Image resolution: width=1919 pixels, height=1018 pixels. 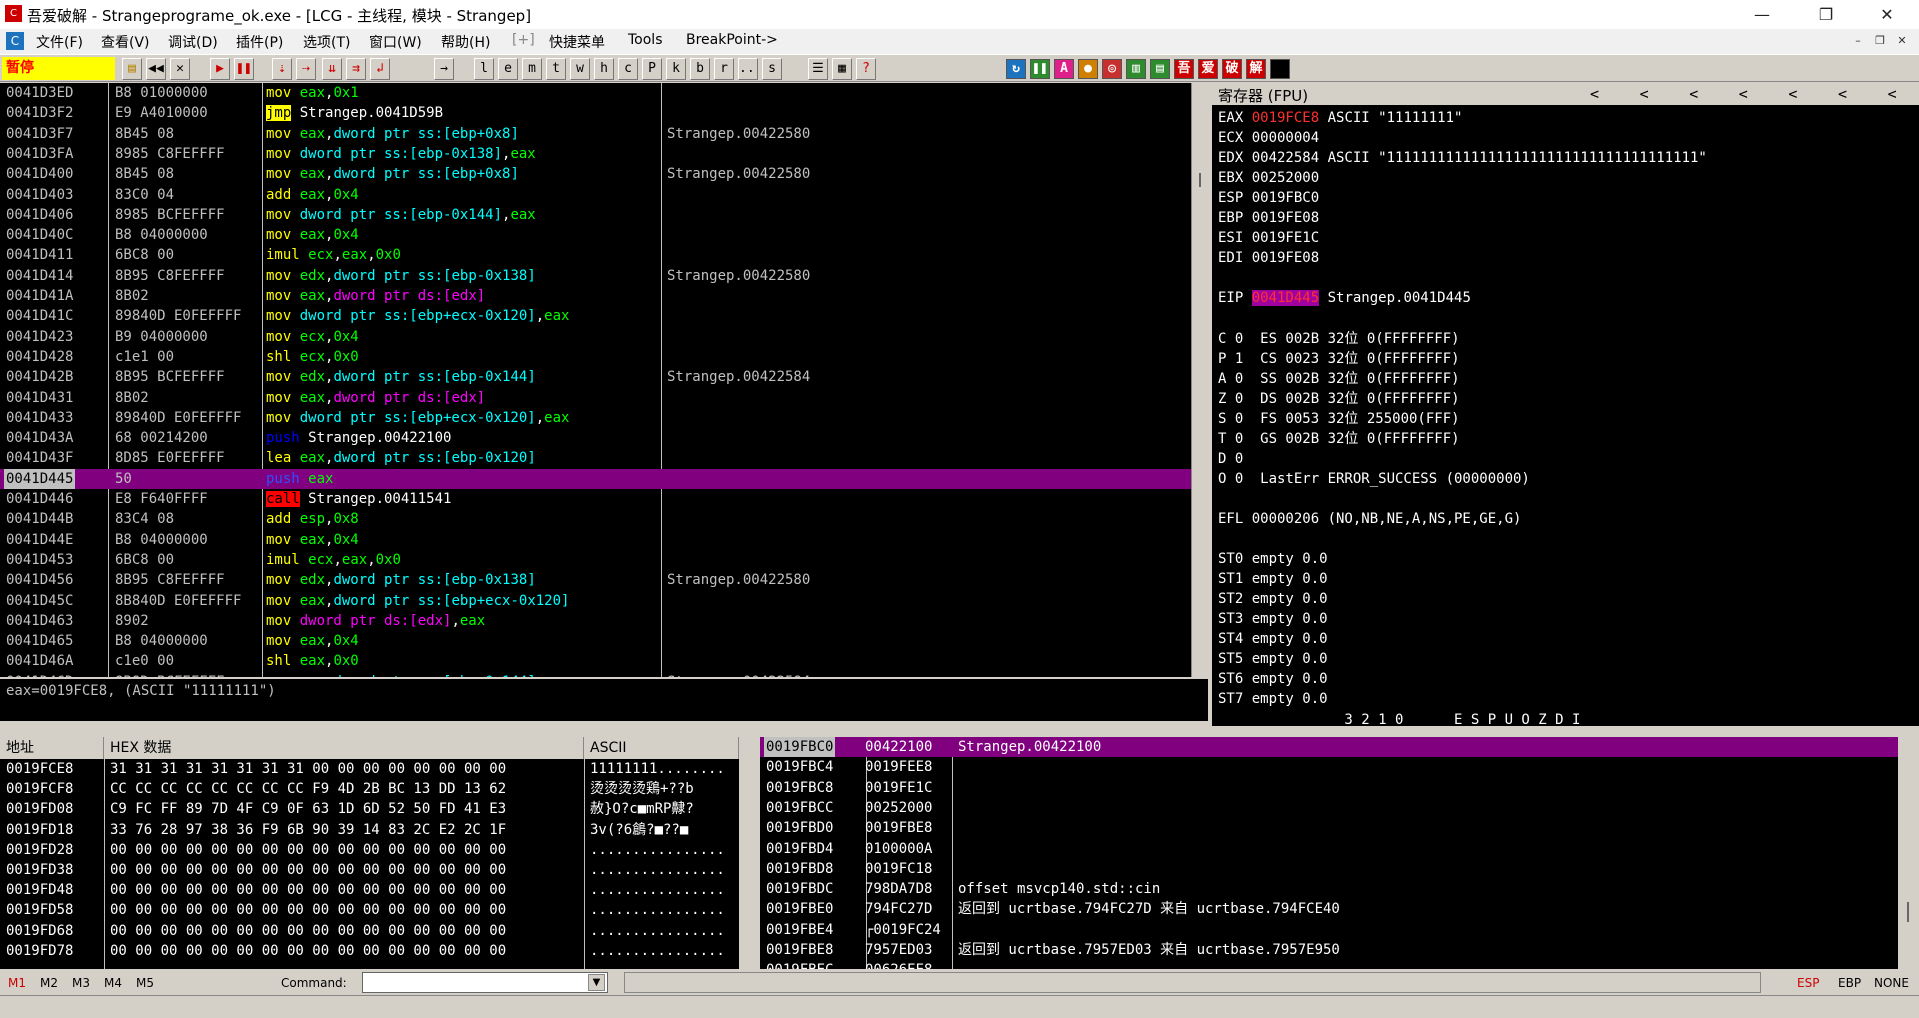 What do you see at coordinates (1329, 849) in the screenshot?
I see `stack-row: 0019FBD4 0100000A` at bounding box center [1329, 849].